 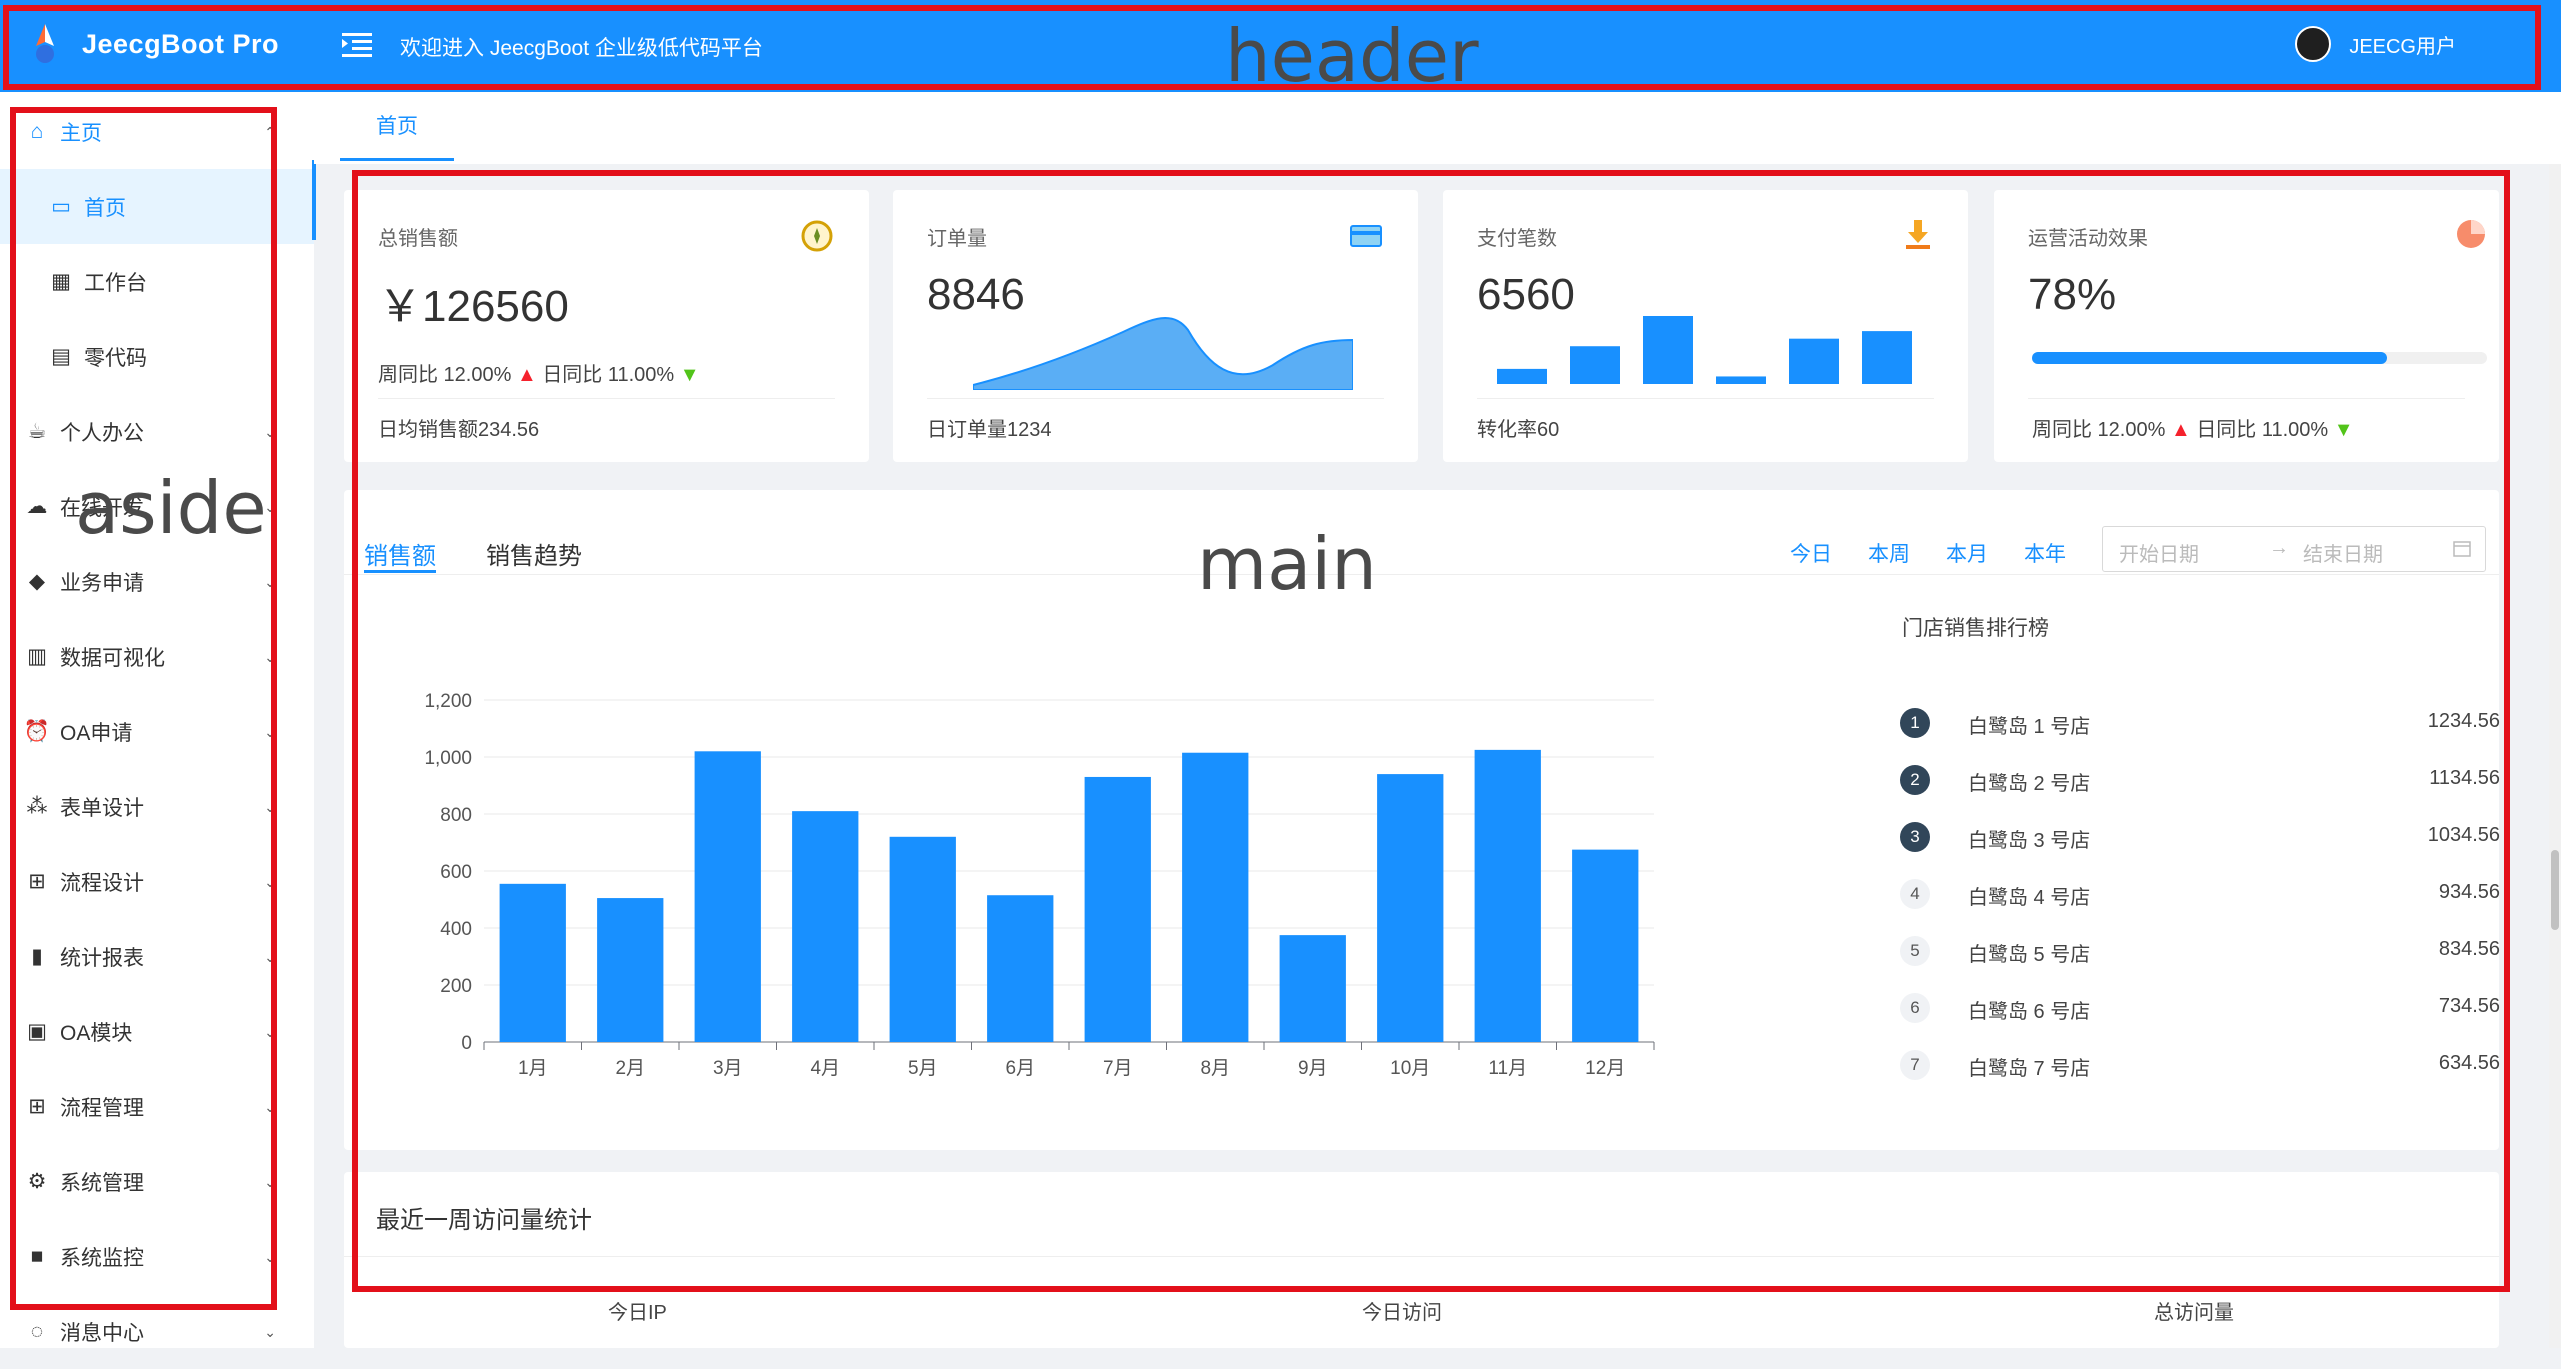 What do you see at coordinates (157, 1331) in the screenshot?
I see `sidebar-item: ◌ 消息中心 ⌄` at bounding box center [157, 1331].